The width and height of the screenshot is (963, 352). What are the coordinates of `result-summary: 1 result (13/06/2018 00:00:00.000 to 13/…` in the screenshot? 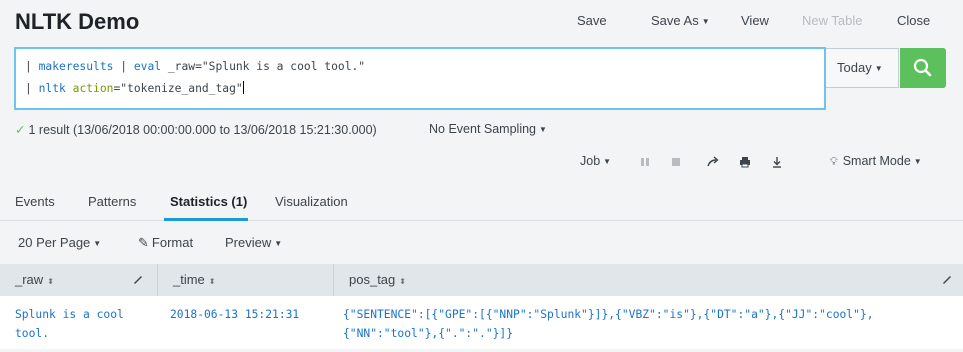 It's located at (202, 130).